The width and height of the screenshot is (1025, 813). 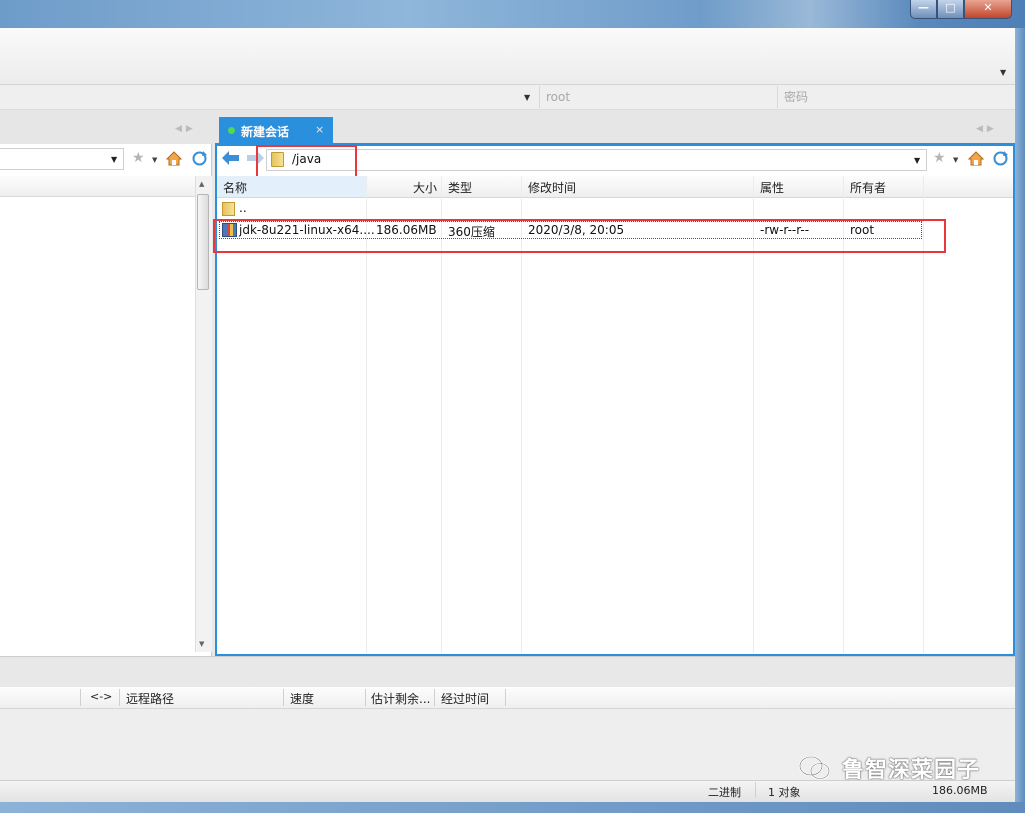 I want to click on wechat-icon, so click(x=814, y=768).